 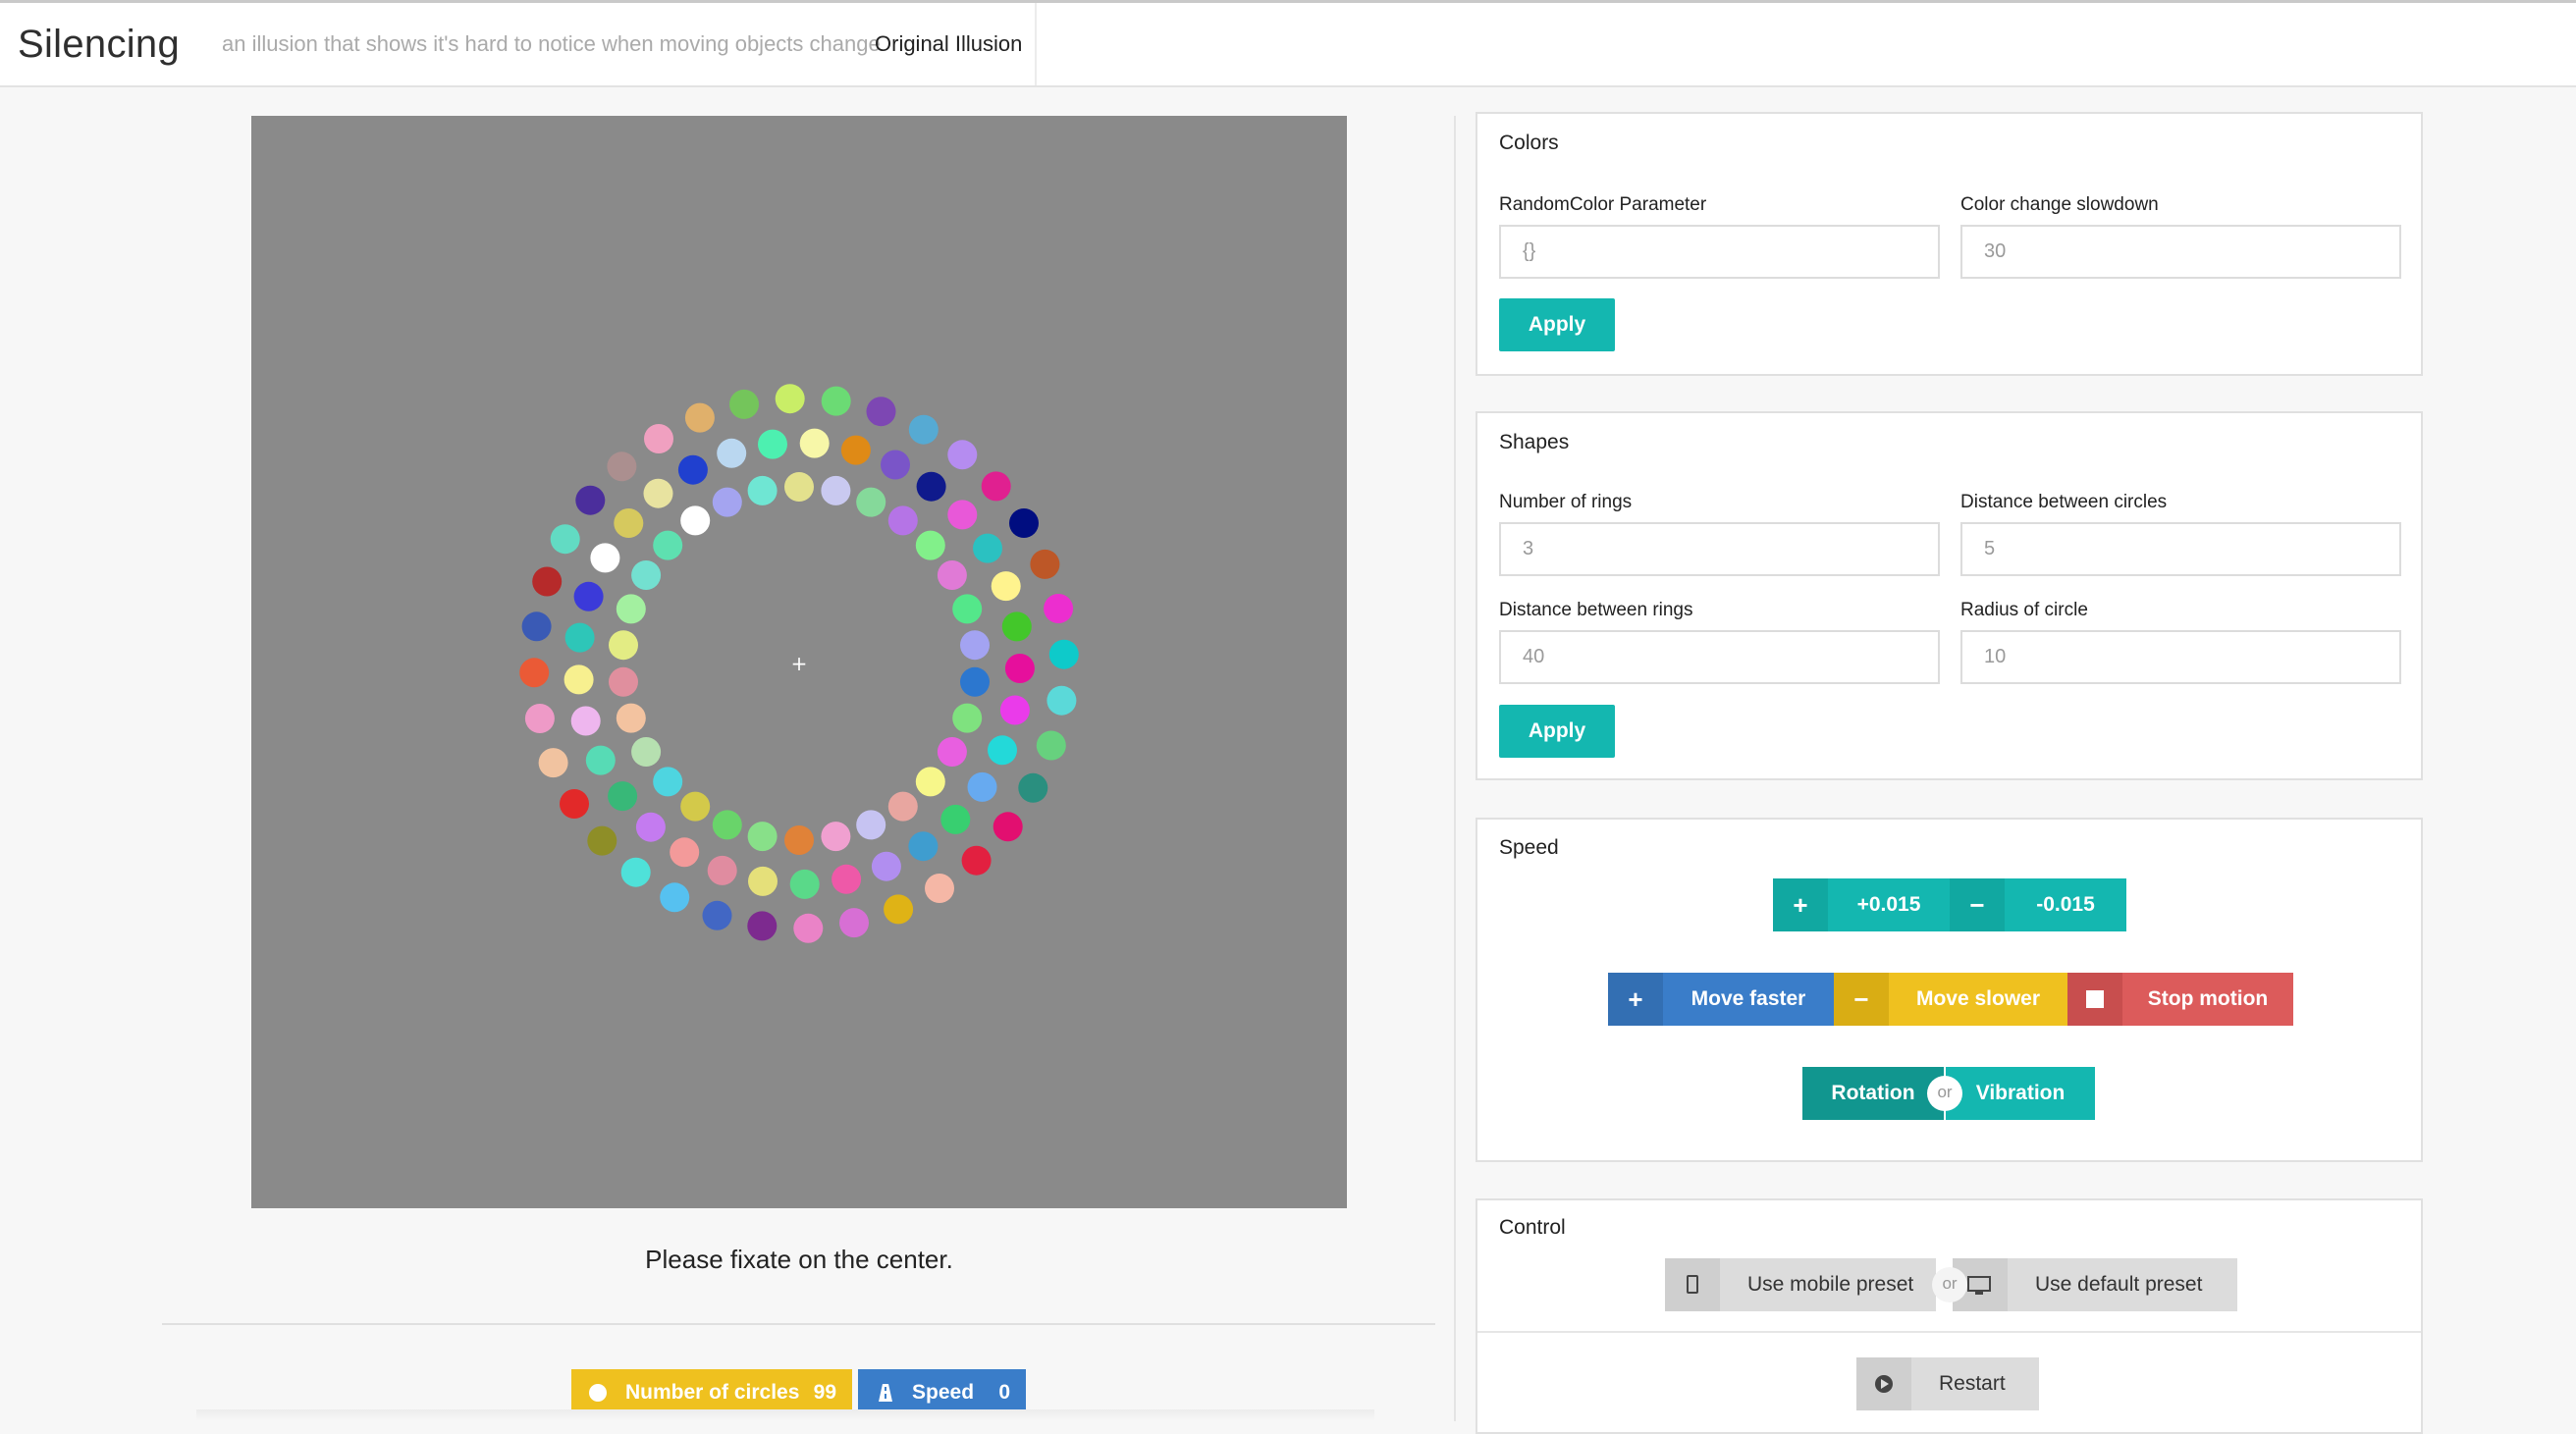 I want to click on restart-button: Restart, so click(x=1947, y=1383).